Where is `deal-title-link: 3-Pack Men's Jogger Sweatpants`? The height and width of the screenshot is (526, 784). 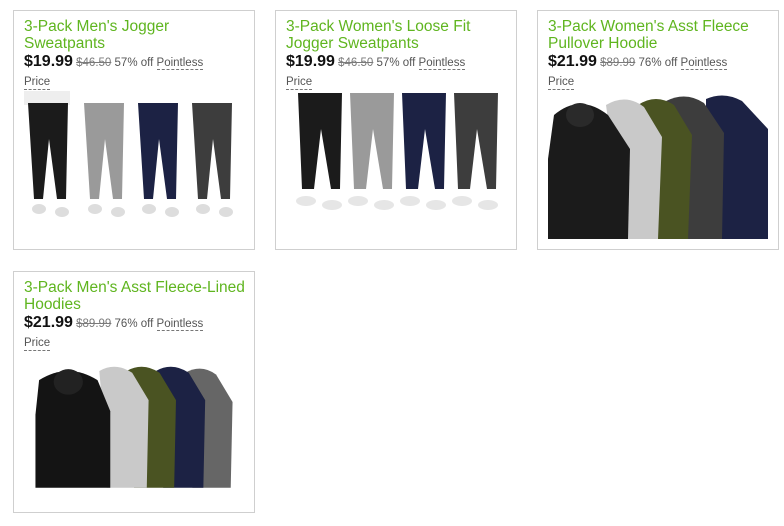
deal-title-link: 3-Pack Men's Jogger Sweatpants is located at coordinates (137, 35).